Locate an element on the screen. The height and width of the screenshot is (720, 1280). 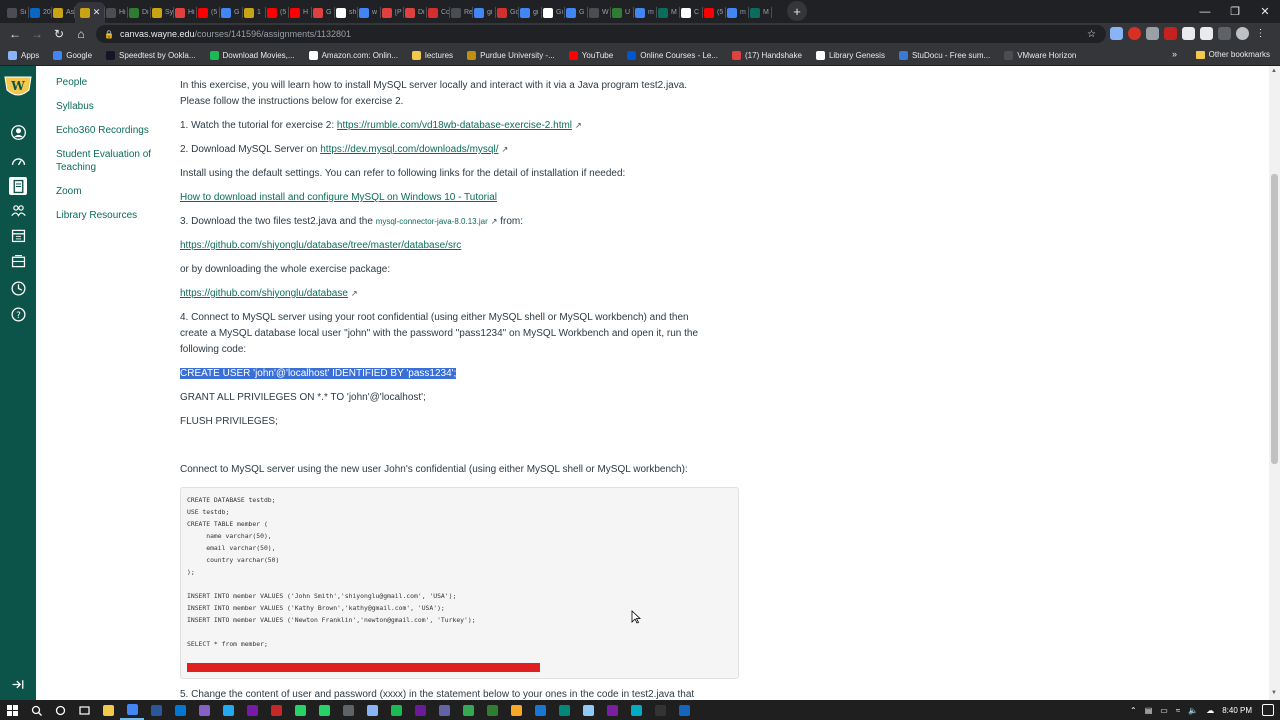
account-icon is located at coordinates (18, 132).